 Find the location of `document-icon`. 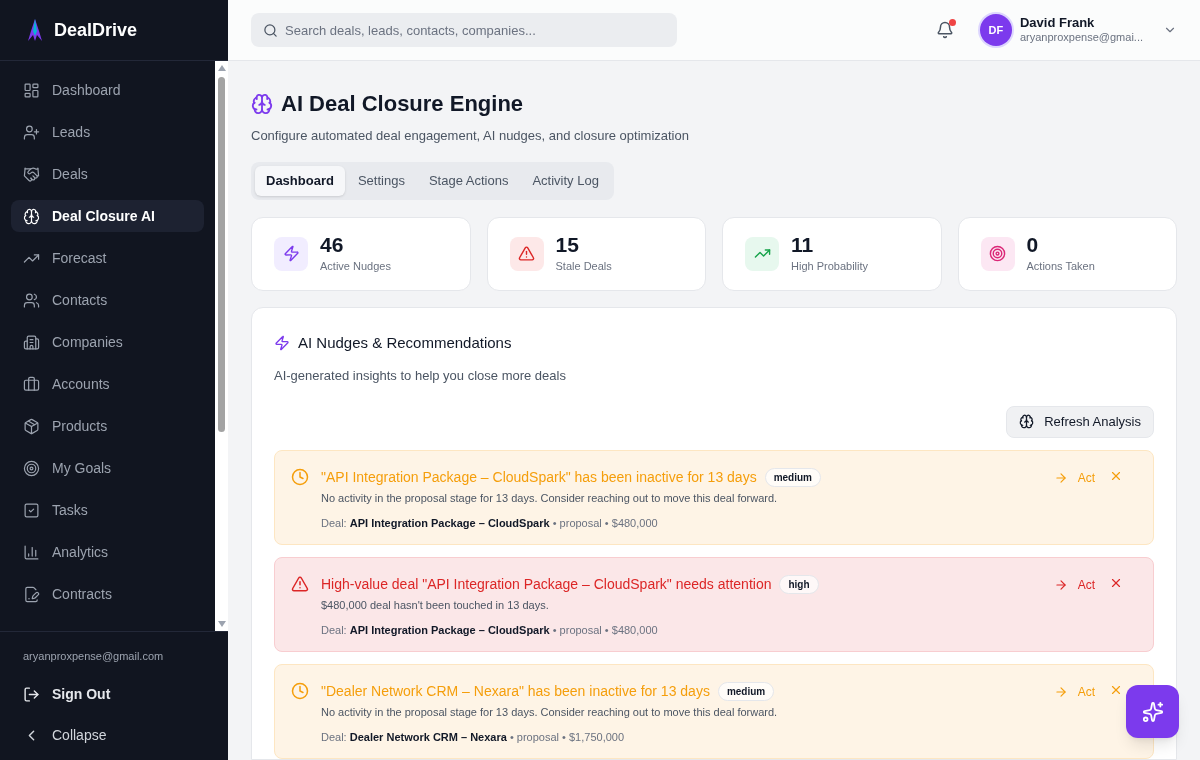

document-icon is located at coordinates (31, 594).